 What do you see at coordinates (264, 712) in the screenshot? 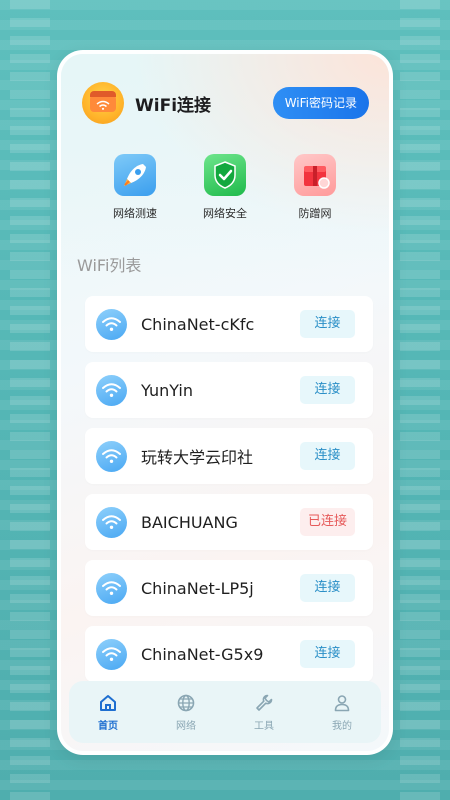
I see `tab-tools: 工具` at bounding box center [264, 712].